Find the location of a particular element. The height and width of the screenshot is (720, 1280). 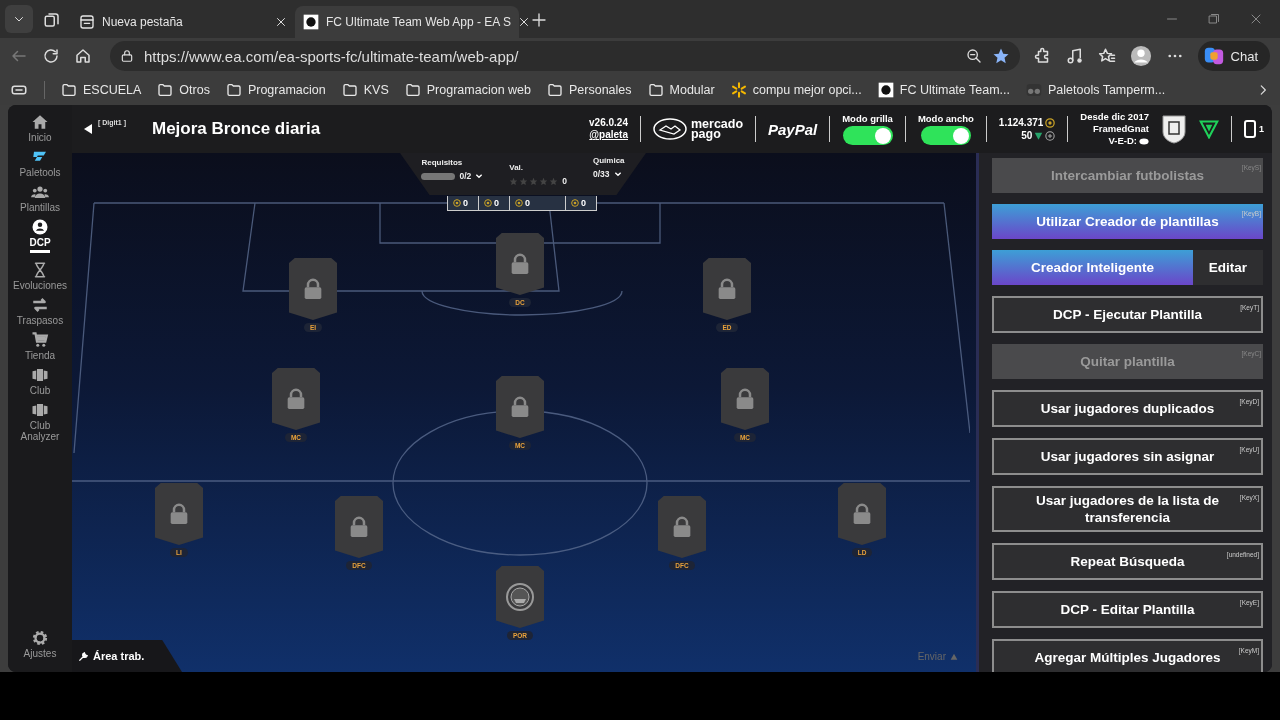

sidebar-item: Evoluciones is located at coordinates (40, 276).